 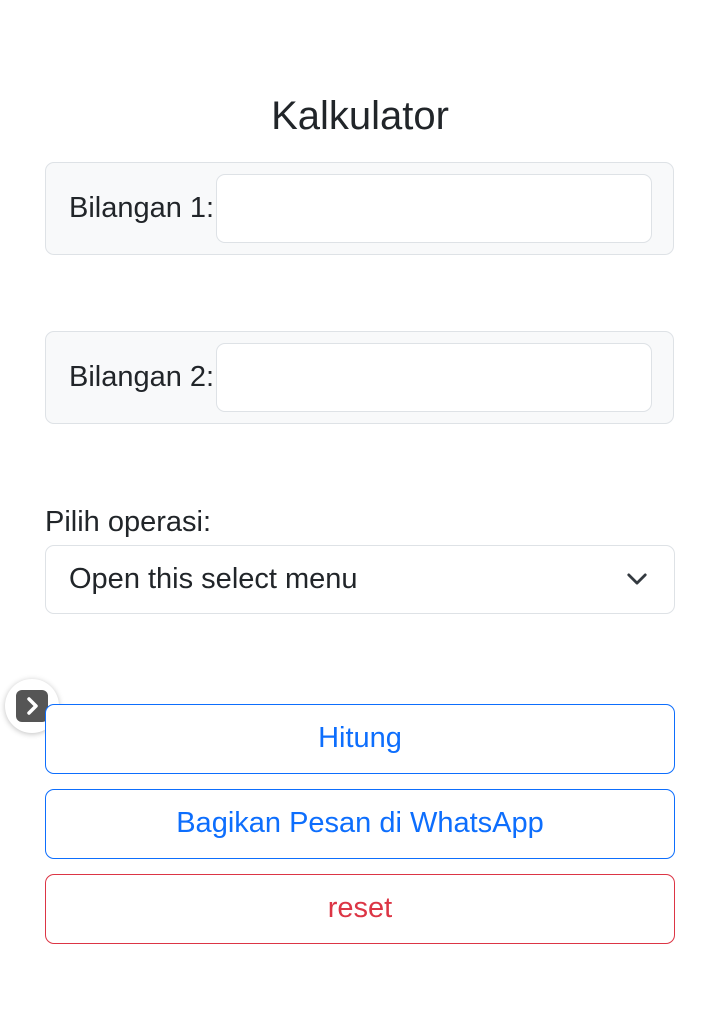 What do you see at coordinates (213, 579) in the screenshot?
I see `operation-selected-value: Open this select menu` at bounding box center [213, 579].